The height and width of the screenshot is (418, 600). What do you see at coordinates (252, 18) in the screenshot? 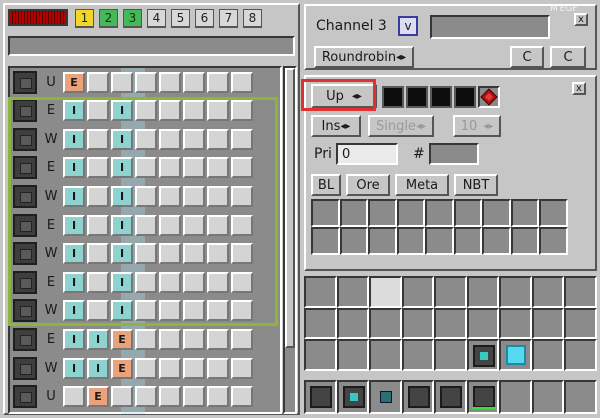
I see `channel-tab-8: 8` at bounding box center [252, 18].